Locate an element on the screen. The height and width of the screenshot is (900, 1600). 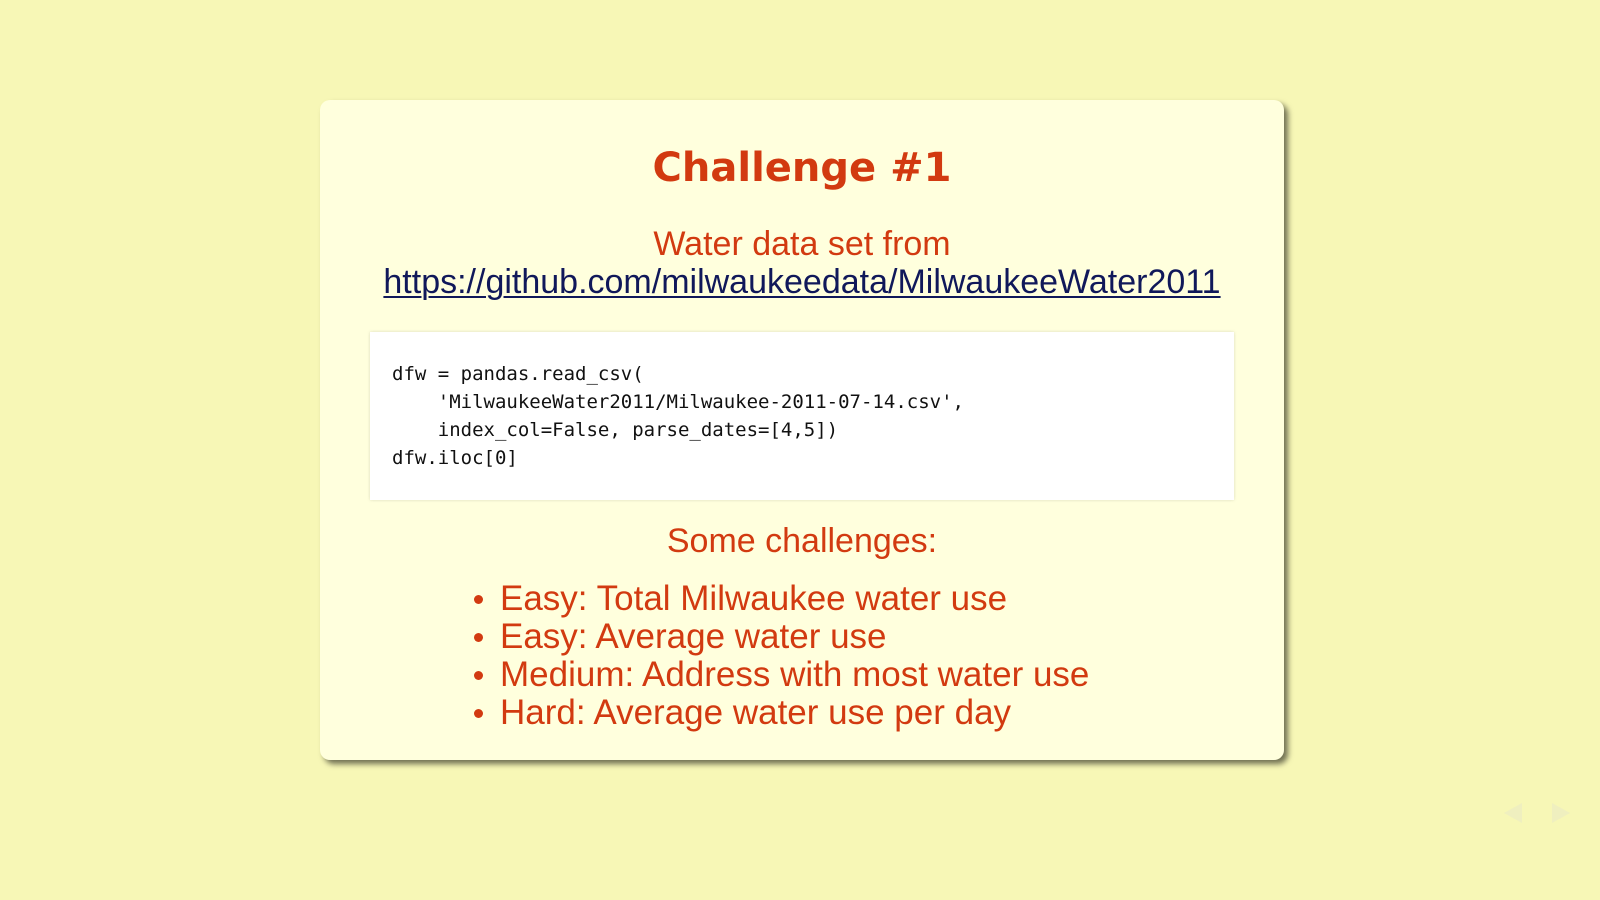
challenge-text: Hard: Average water use per day is located at coordinates (756, 712).